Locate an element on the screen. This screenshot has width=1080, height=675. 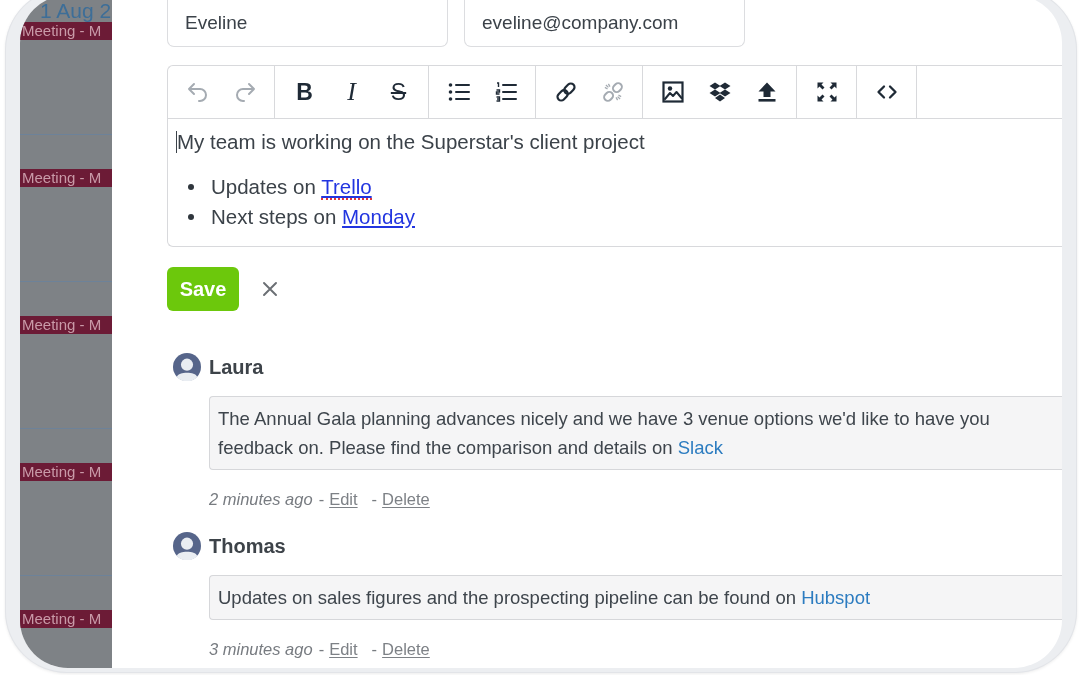
email-field: eveline@company.com is located at coordinates (604, 23).